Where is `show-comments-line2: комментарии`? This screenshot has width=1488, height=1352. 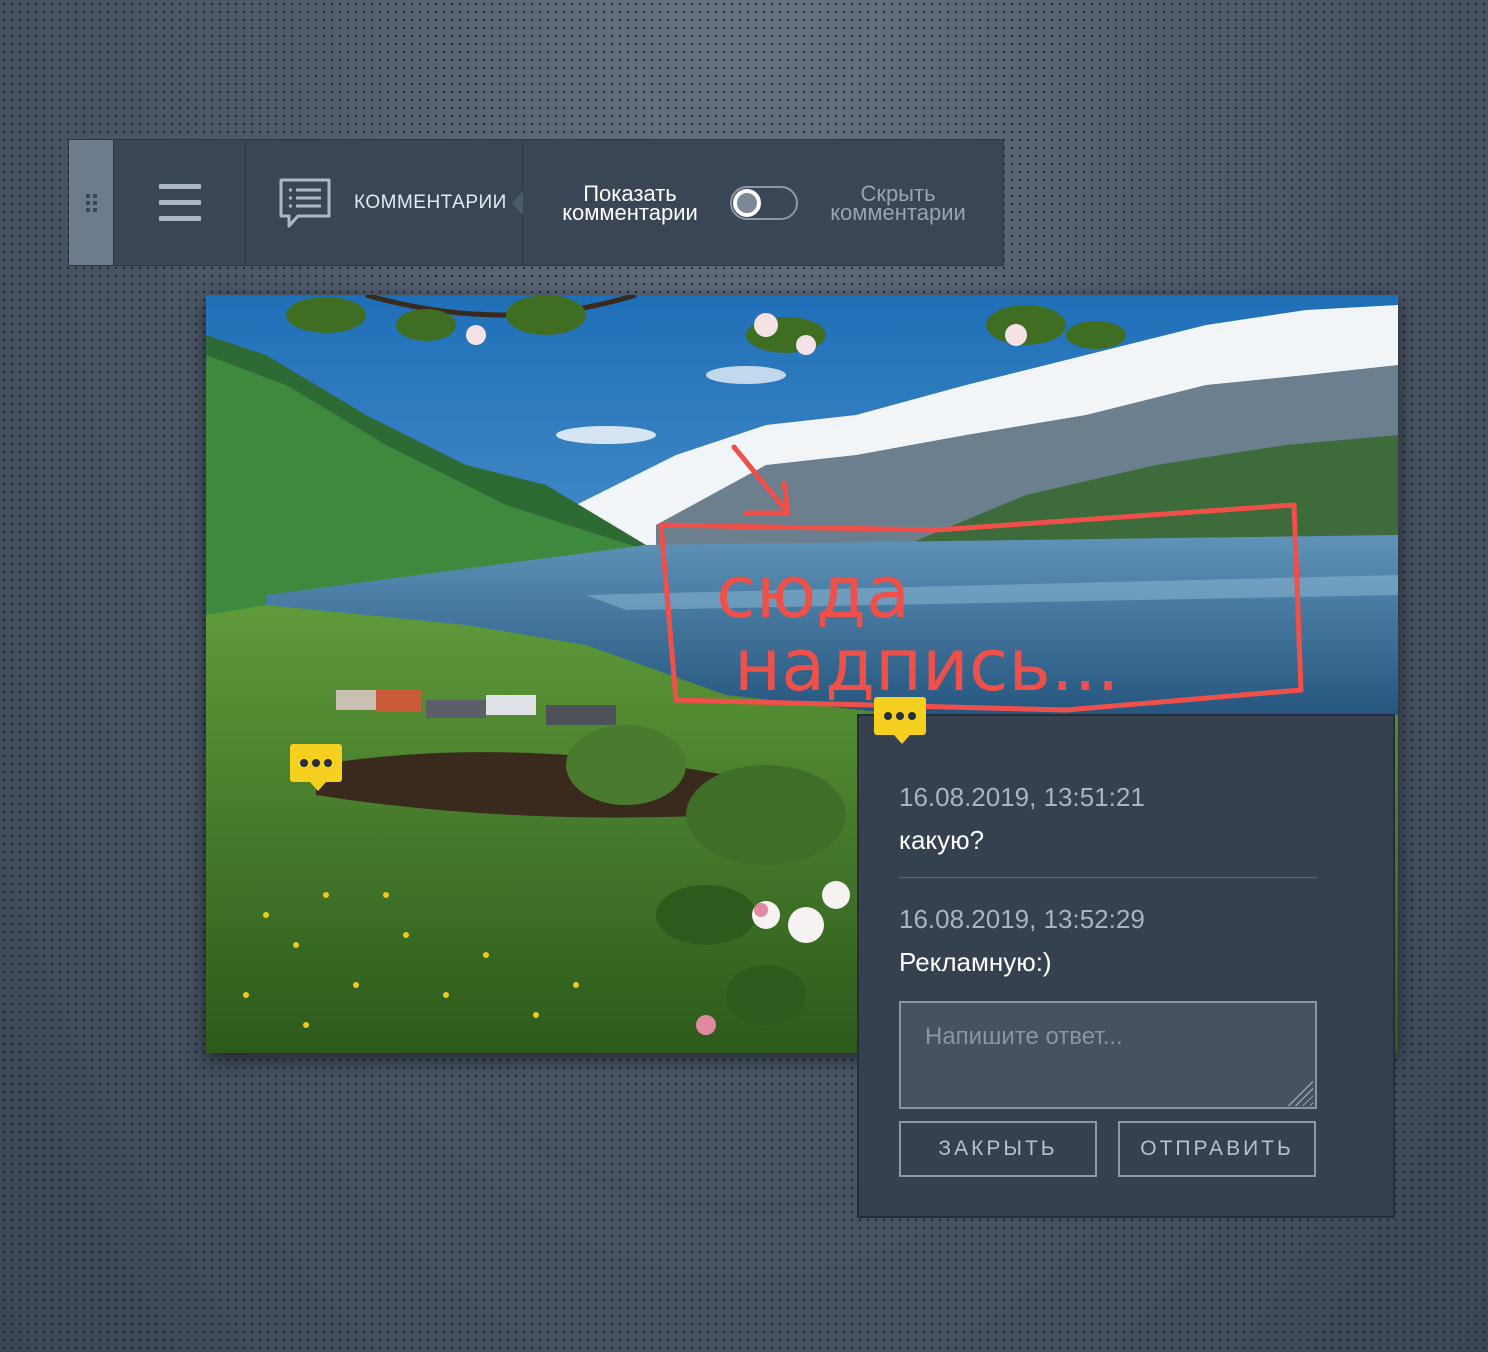
show-comments-line2: комментарии is located at coordinates (630, 212).